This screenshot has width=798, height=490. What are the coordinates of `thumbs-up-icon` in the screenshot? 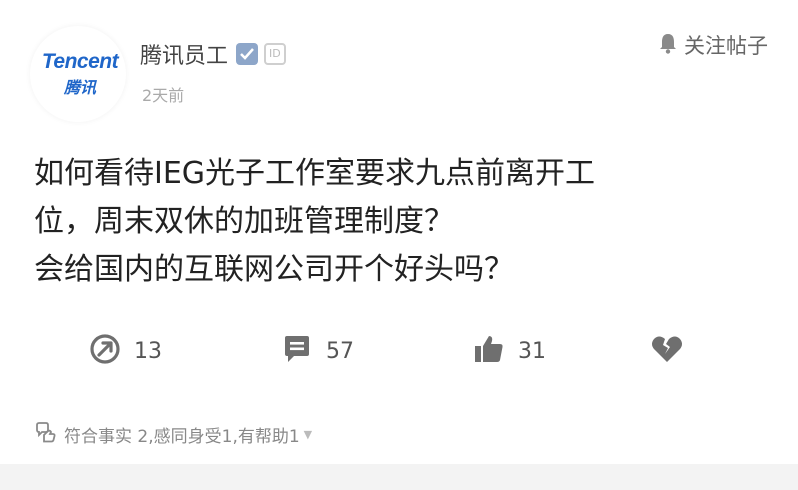 It's located at (489, 351).